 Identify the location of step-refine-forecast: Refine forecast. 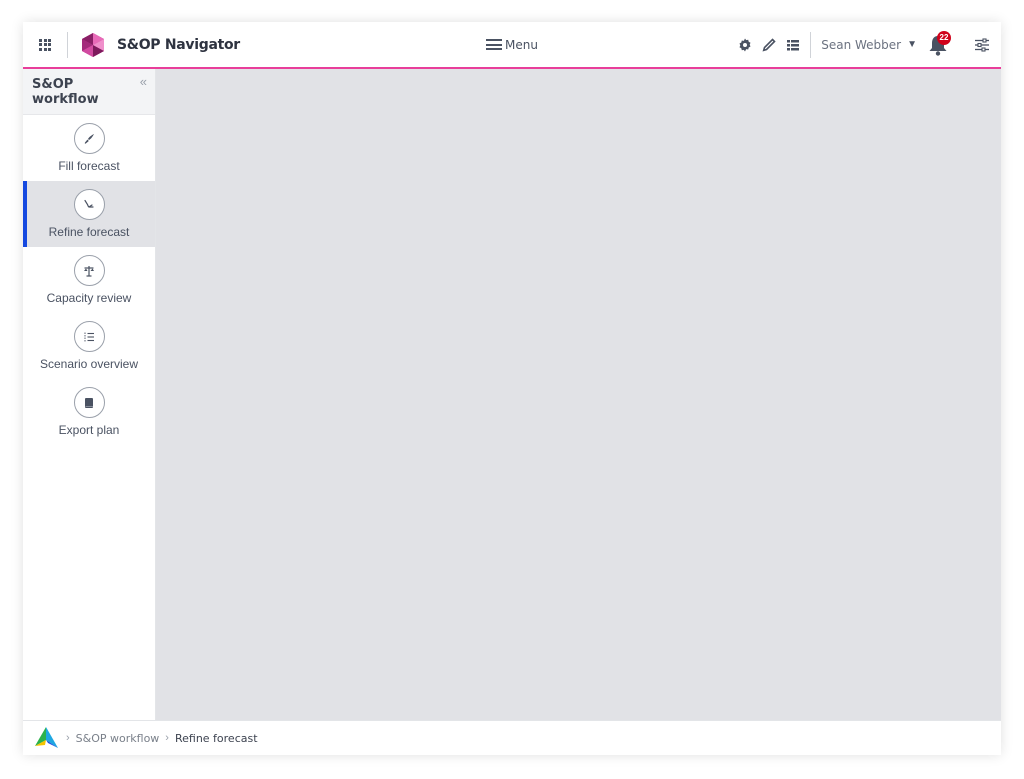
(89, 214).